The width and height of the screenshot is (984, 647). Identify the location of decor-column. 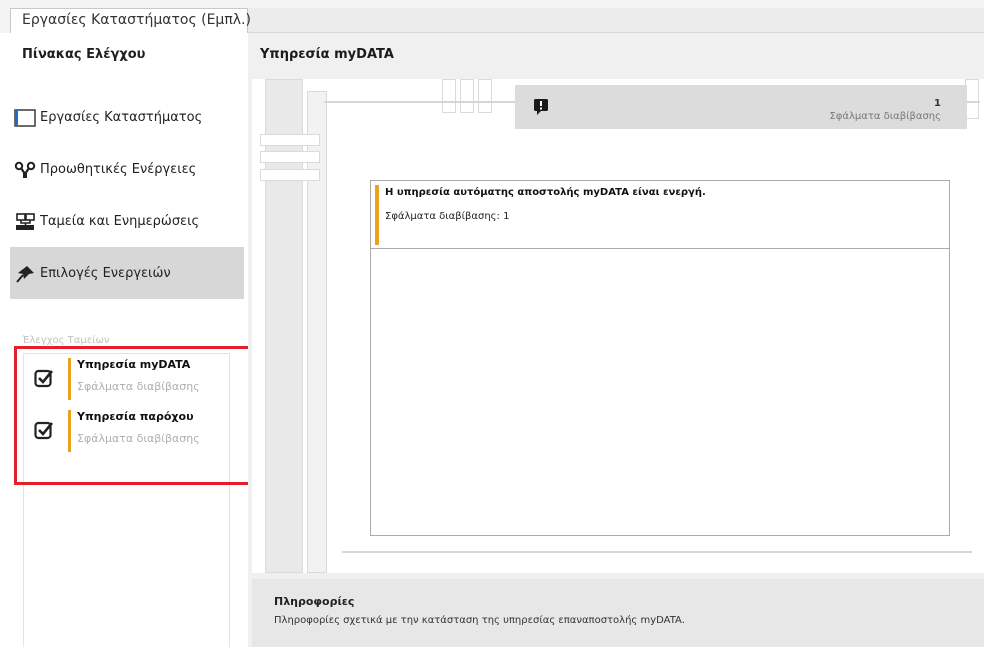
(317, 332).